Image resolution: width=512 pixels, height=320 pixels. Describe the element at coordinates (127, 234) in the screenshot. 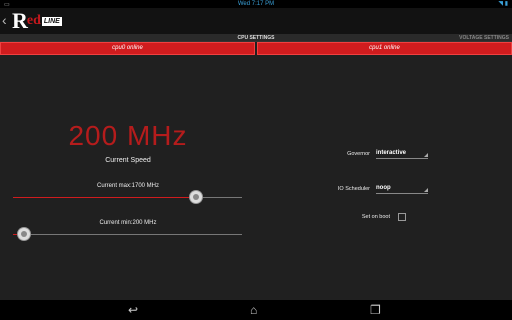

I see `min-frequency-slider` at that location.